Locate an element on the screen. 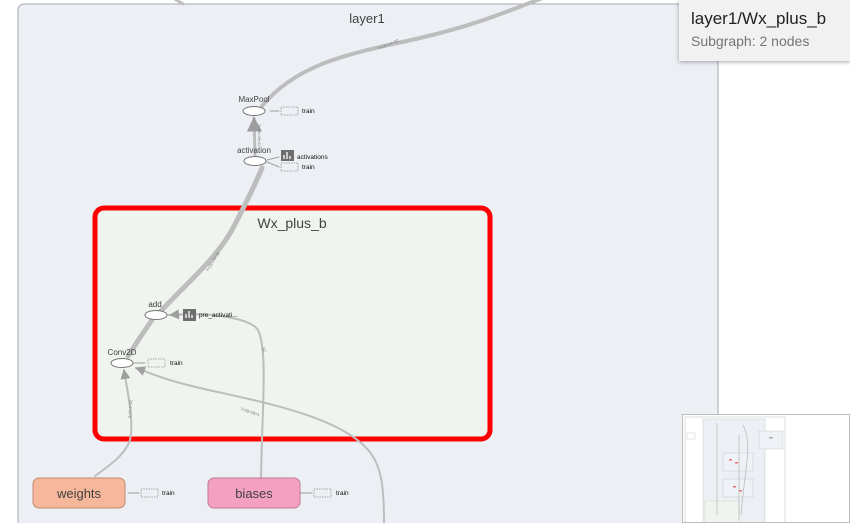 Image resolution: width=850 pixels, height=523 pixels. edge-top-left is located at coordinates (179, 3).